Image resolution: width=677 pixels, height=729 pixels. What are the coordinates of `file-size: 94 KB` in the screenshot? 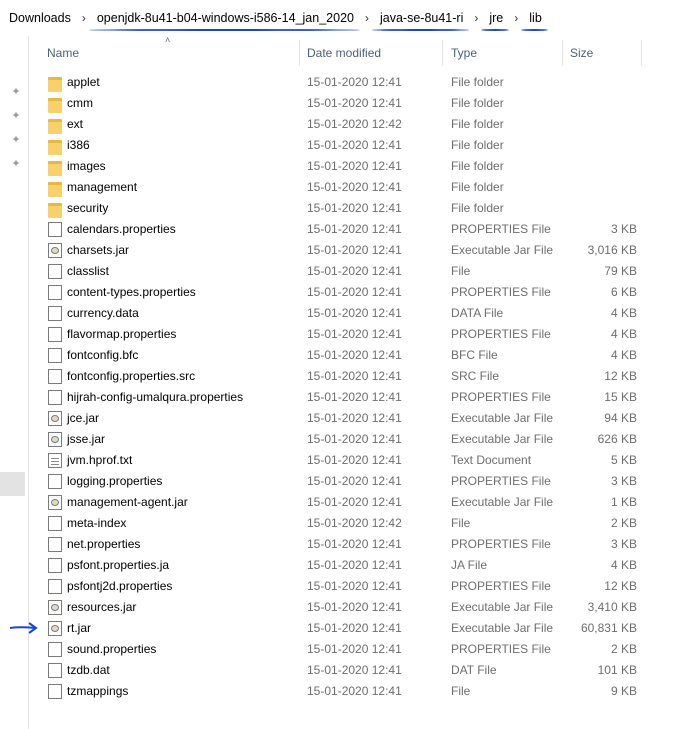 It's located at (620, 418).